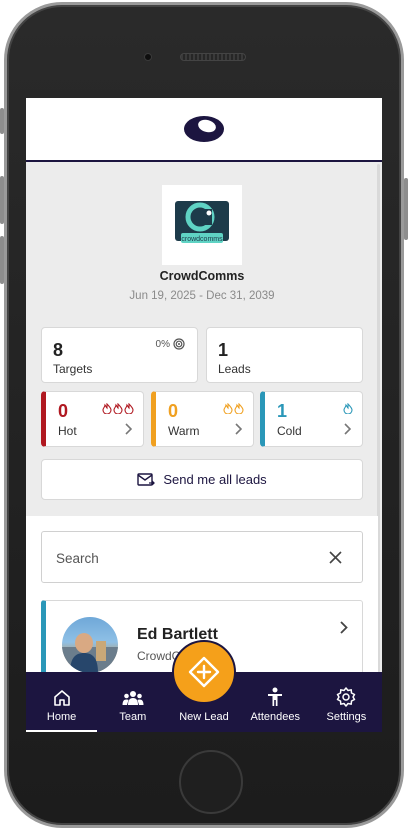 The height and width of the screenshot is (830, 408). I want to click on crowdcomms-logo-icon: crowdcomms, so click(202, 222).